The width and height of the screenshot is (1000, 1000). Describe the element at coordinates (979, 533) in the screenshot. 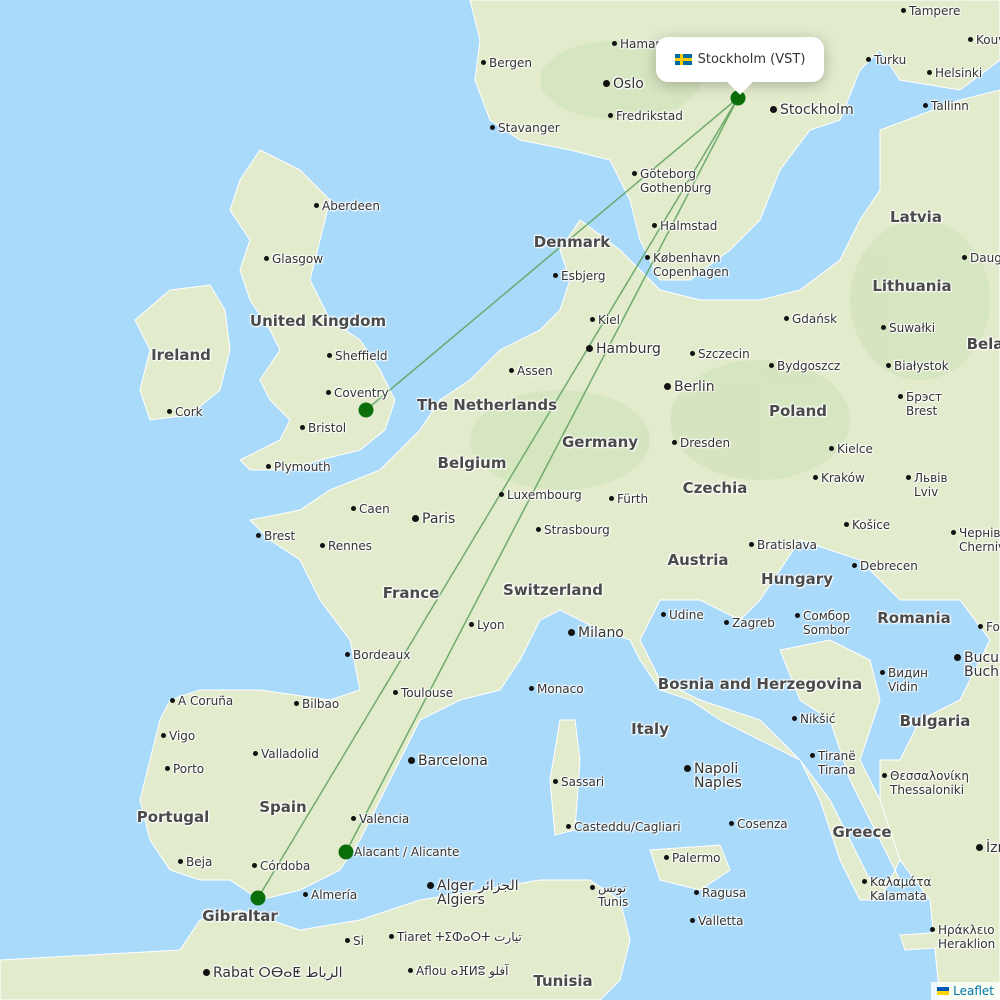

I see `city-name: Чернів` at that location.